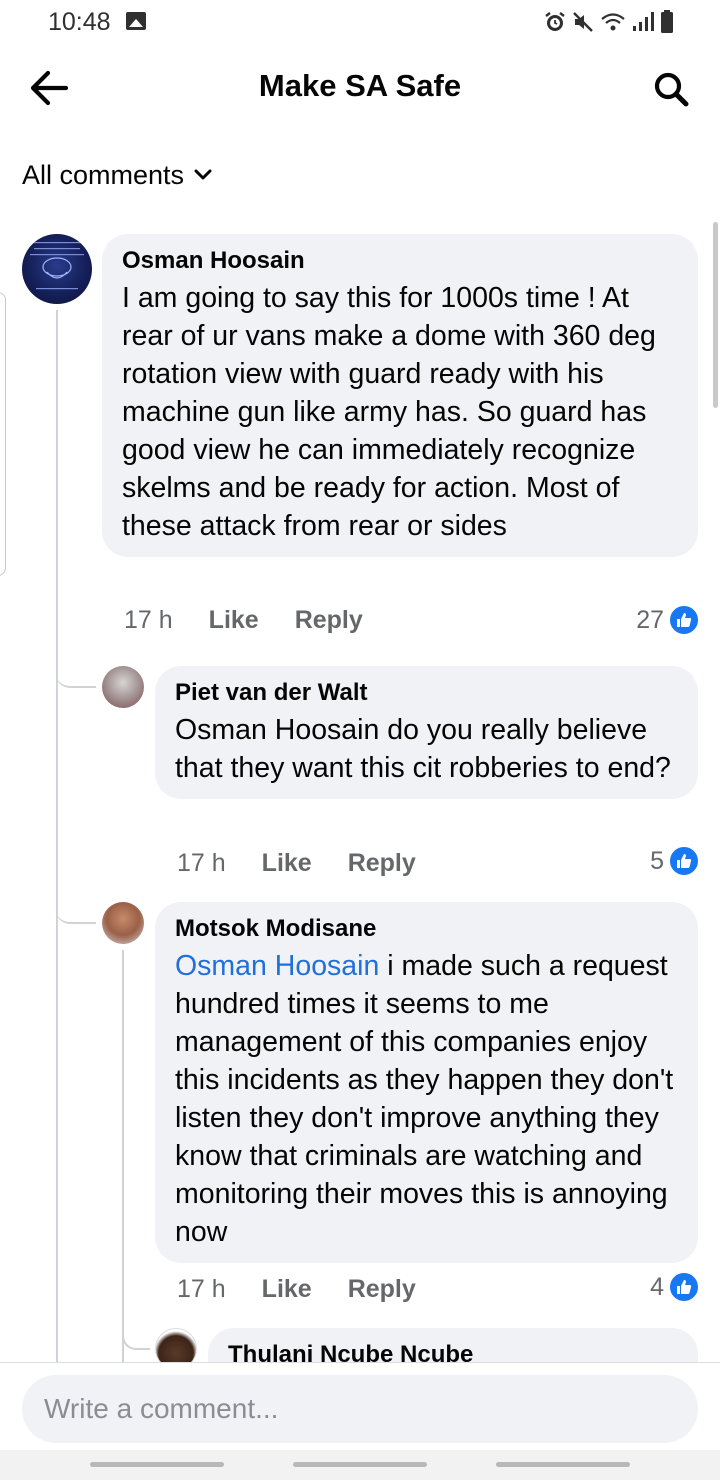 The width and height of the screenshot is (720, 1480). What do you see at coordinates (426, 929) in the screenshot?
I see `comment-author: Motsok Modisane` at bounding box center [426, 929].